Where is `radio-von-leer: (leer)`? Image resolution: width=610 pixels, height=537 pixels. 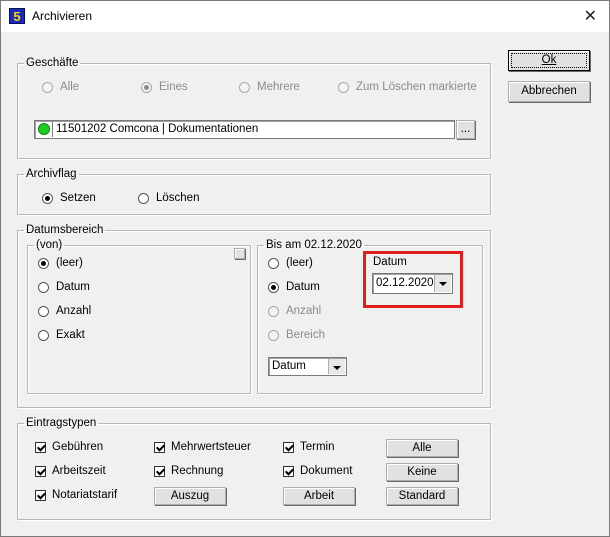
radio-von-leer: (leer) is located at coordinates (60, 263).